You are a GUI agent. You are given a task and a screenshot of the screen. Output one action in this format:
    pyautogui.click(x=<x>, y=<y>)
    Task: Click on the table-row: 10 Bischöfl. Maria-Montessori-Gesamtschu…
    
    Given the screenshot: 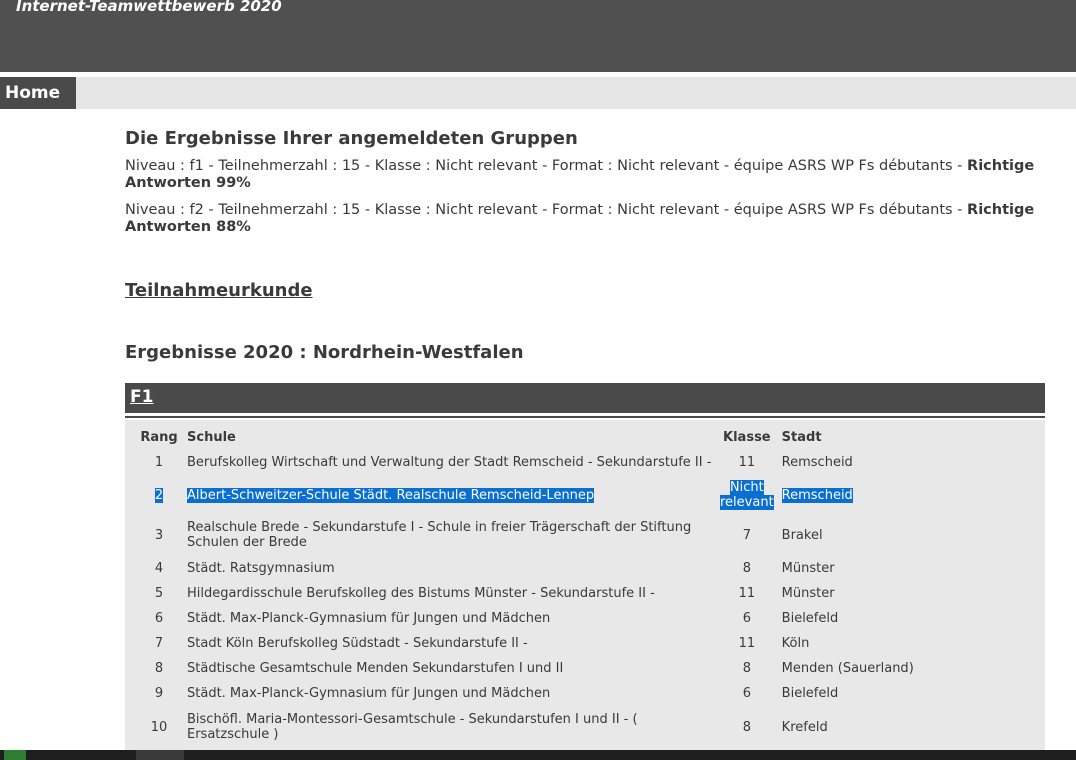 What is the action you would take?
    pyautogui.click(x=575, y=727)
    